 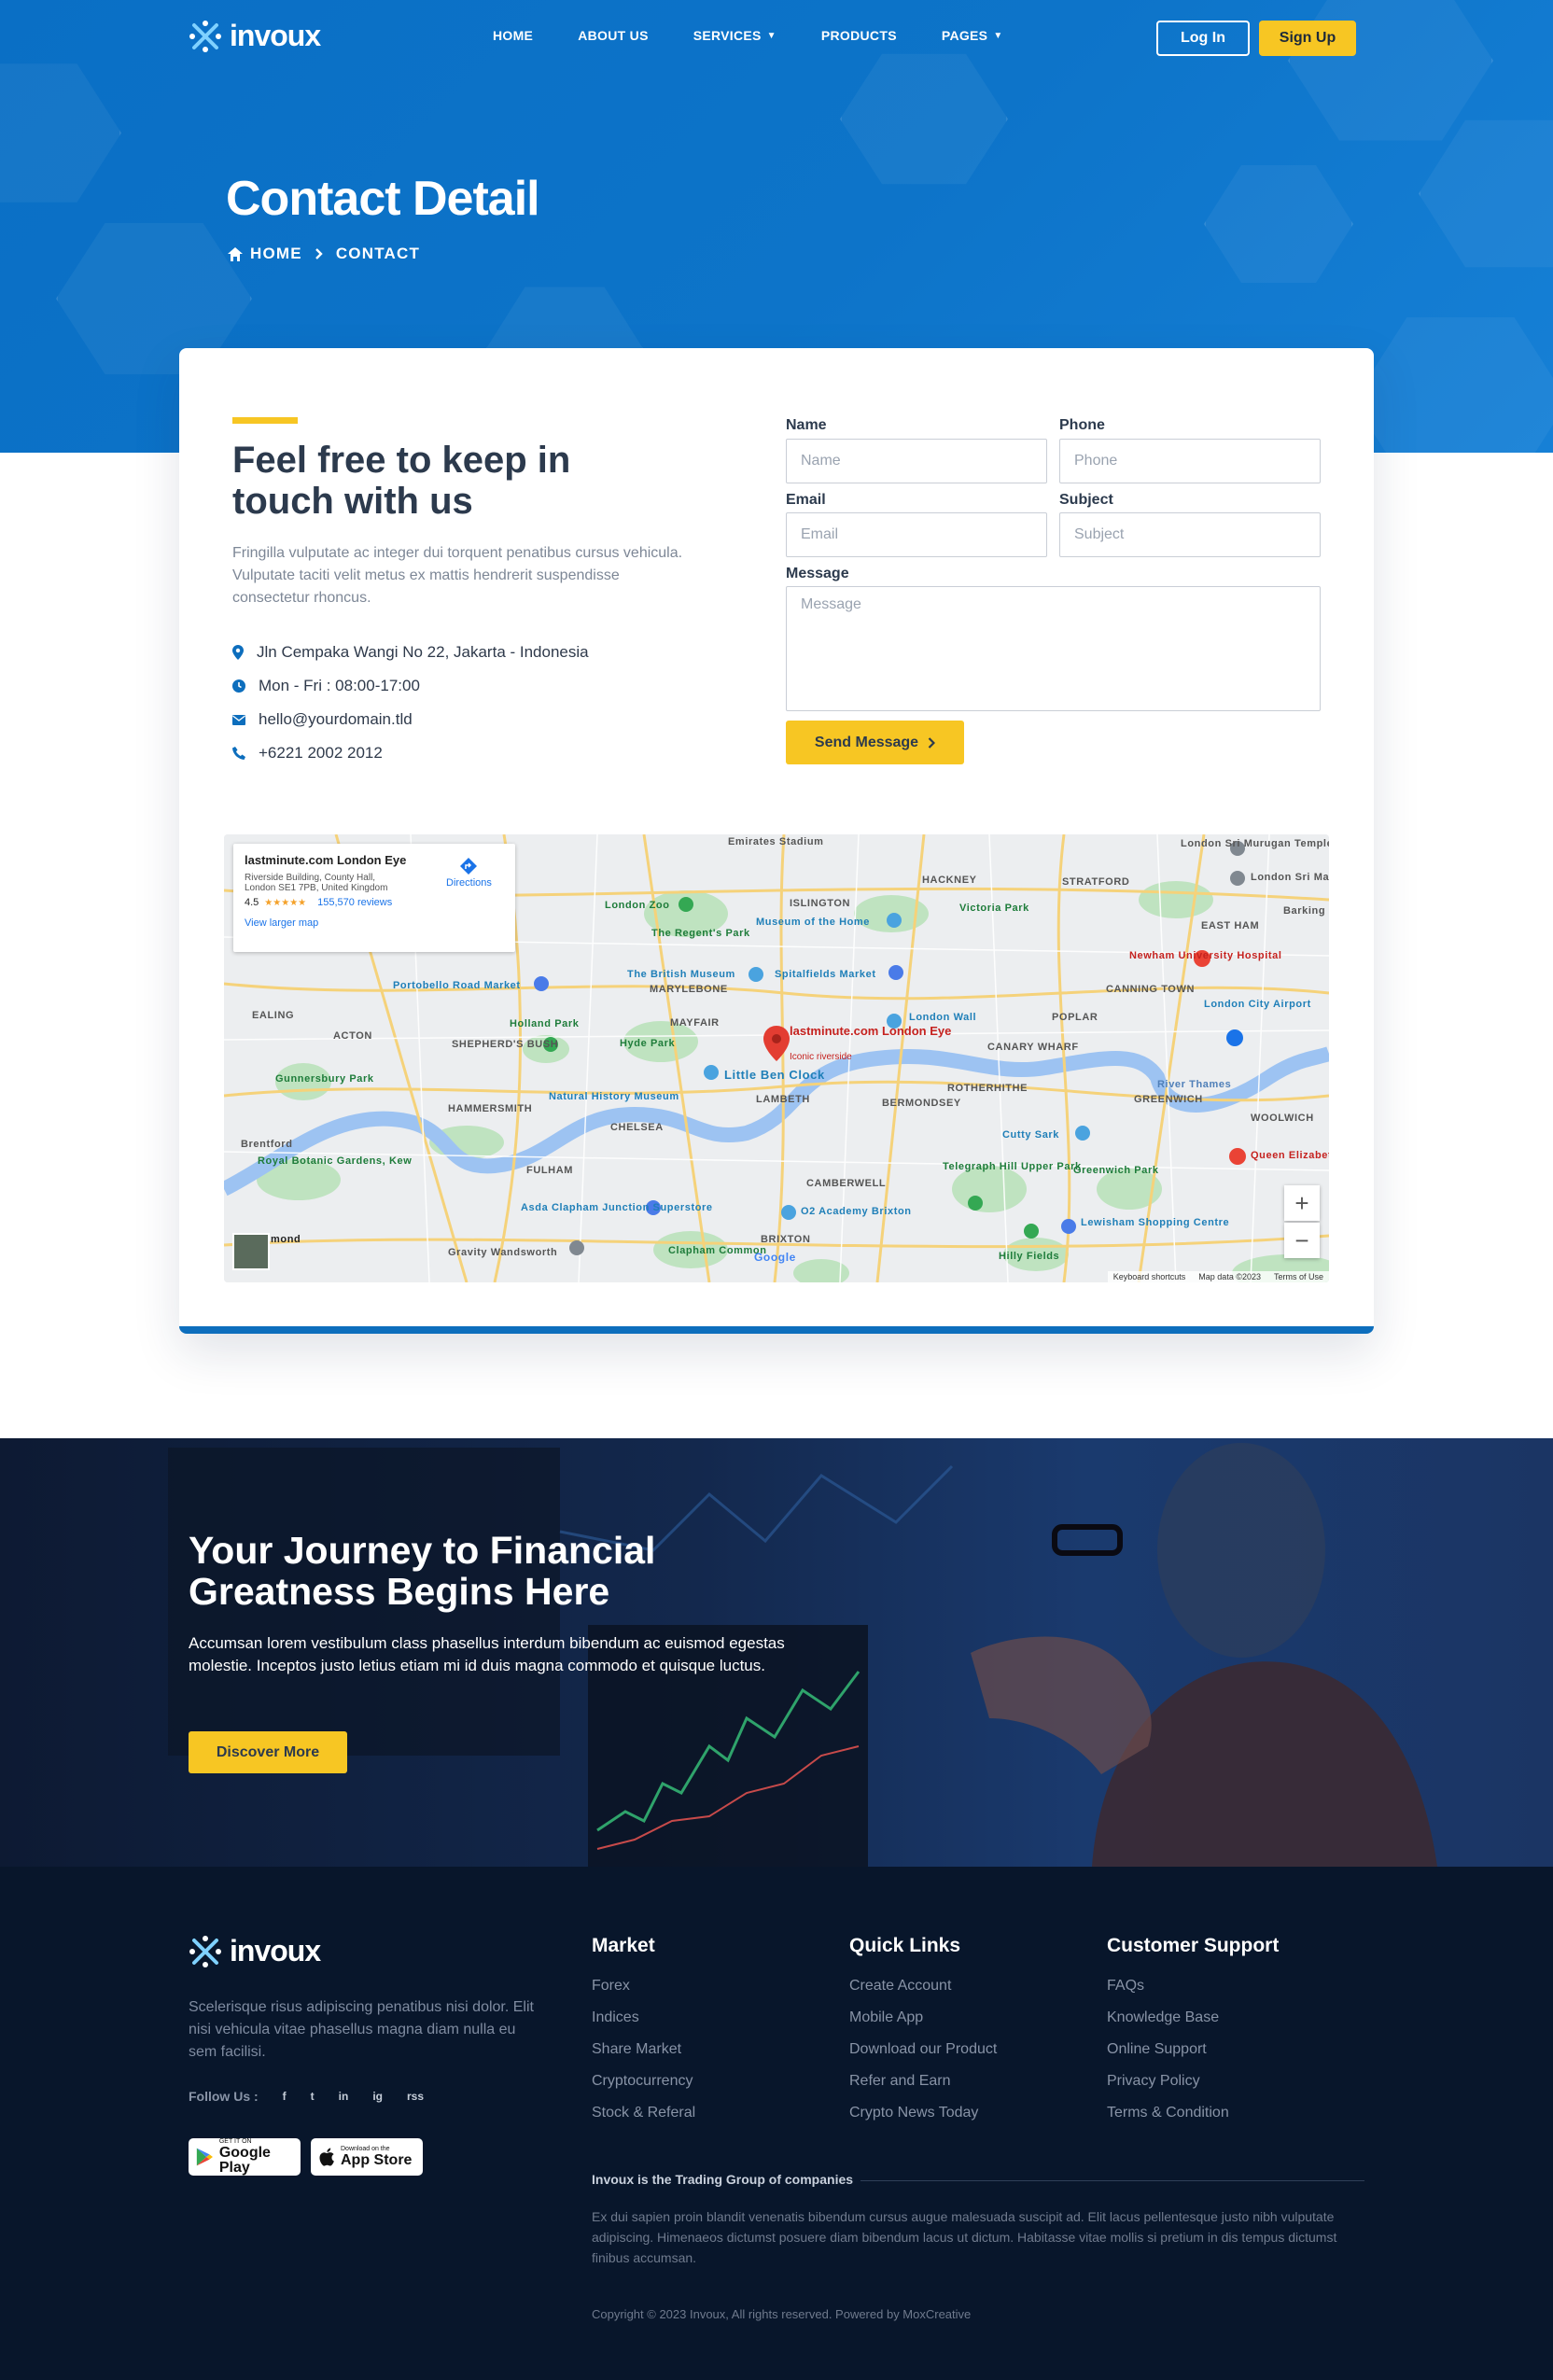 I want to click on footer-link: Mobile App, so click(x=886, y=2017).